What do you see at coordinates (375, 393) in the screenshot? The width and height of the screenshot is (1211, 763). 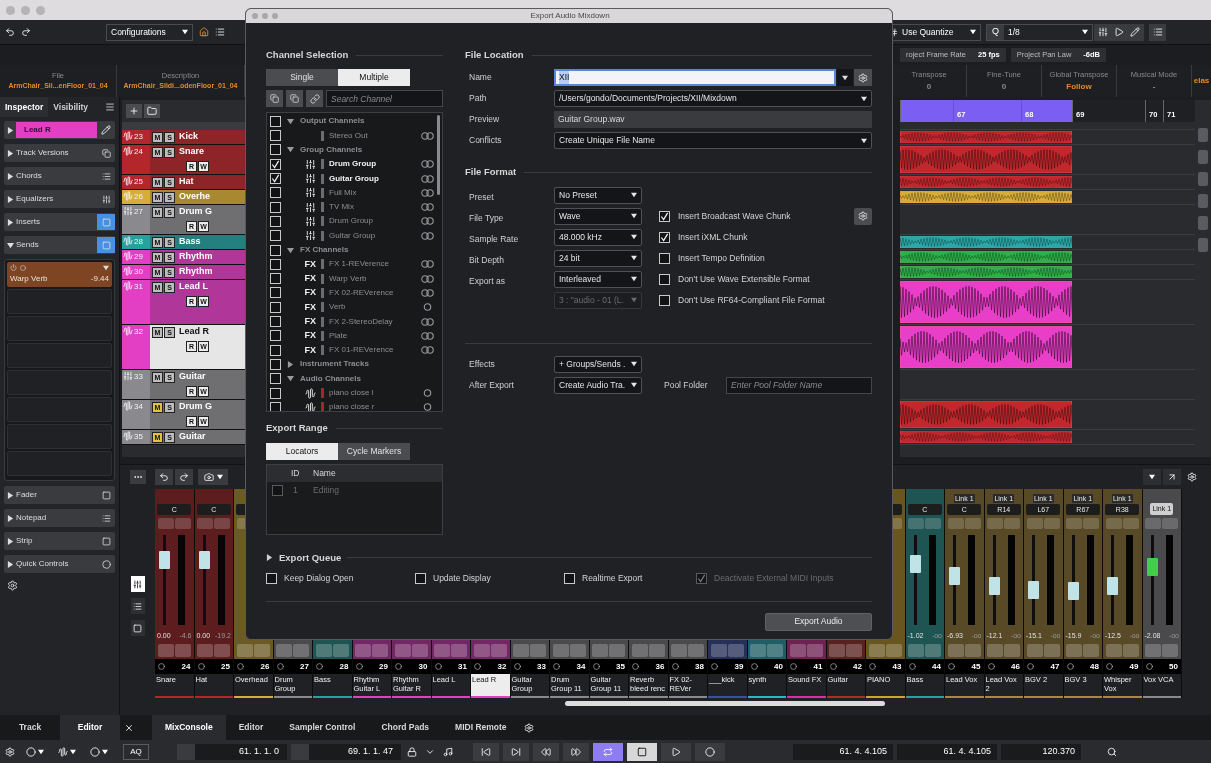 I see `channel-name: piano close l` at bounding box center [375, 393].